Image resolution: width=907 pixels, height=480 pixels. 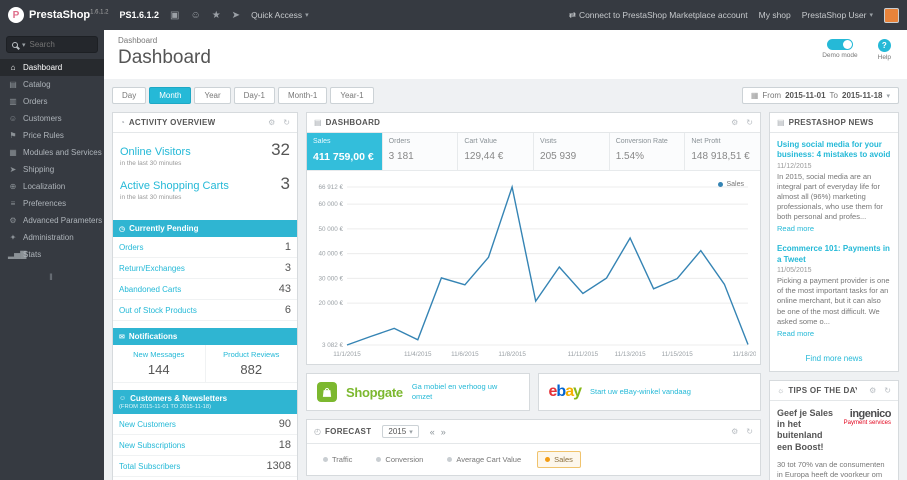 What do you see at coordinates (205, 466) in the screenshot?
I see `customers-row-total-subscribers: Total Subscribers 1308` at bounding box center [205, 466].